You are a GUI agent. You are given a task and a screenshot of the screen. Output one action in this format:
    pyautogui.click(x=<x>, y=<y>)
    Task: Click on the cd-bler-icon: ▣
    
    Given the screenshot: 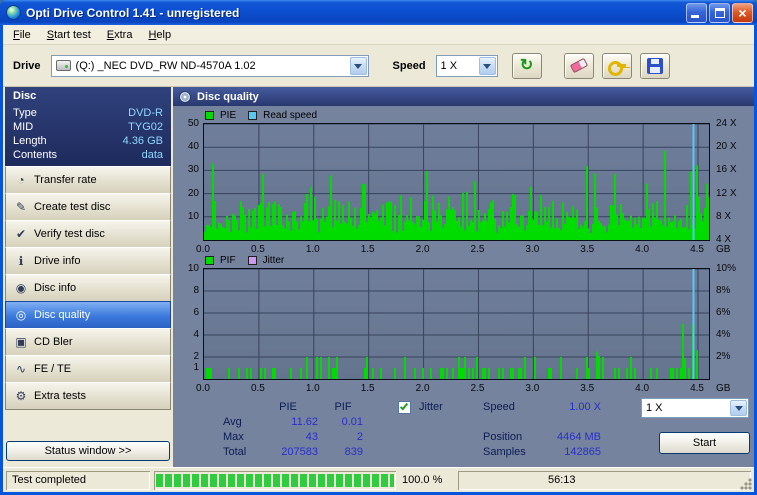 What is the action you would take?
    pyautogui.click(x=21, y=342)
    